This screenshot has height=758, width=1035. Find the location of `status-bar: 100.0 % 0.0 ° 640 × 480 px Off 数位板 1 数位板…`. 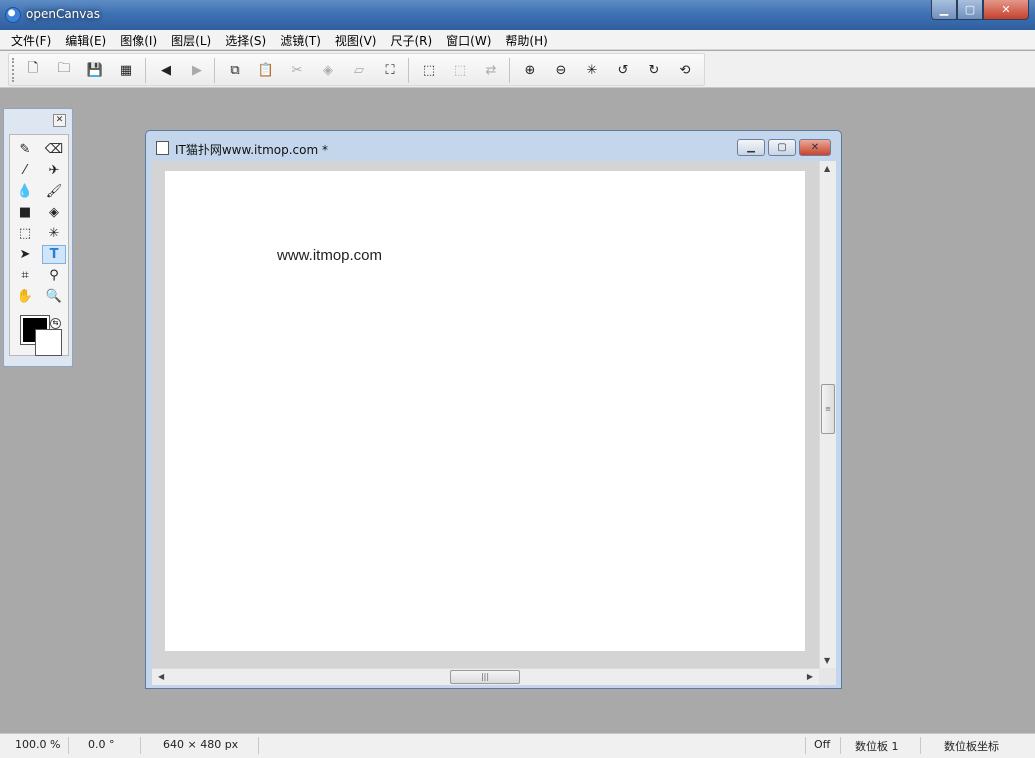

status-bar: 100.0 % 0.0 ° 640 × 480 px Off 数位板 1 数位板… is located at coordinates (517, 745).